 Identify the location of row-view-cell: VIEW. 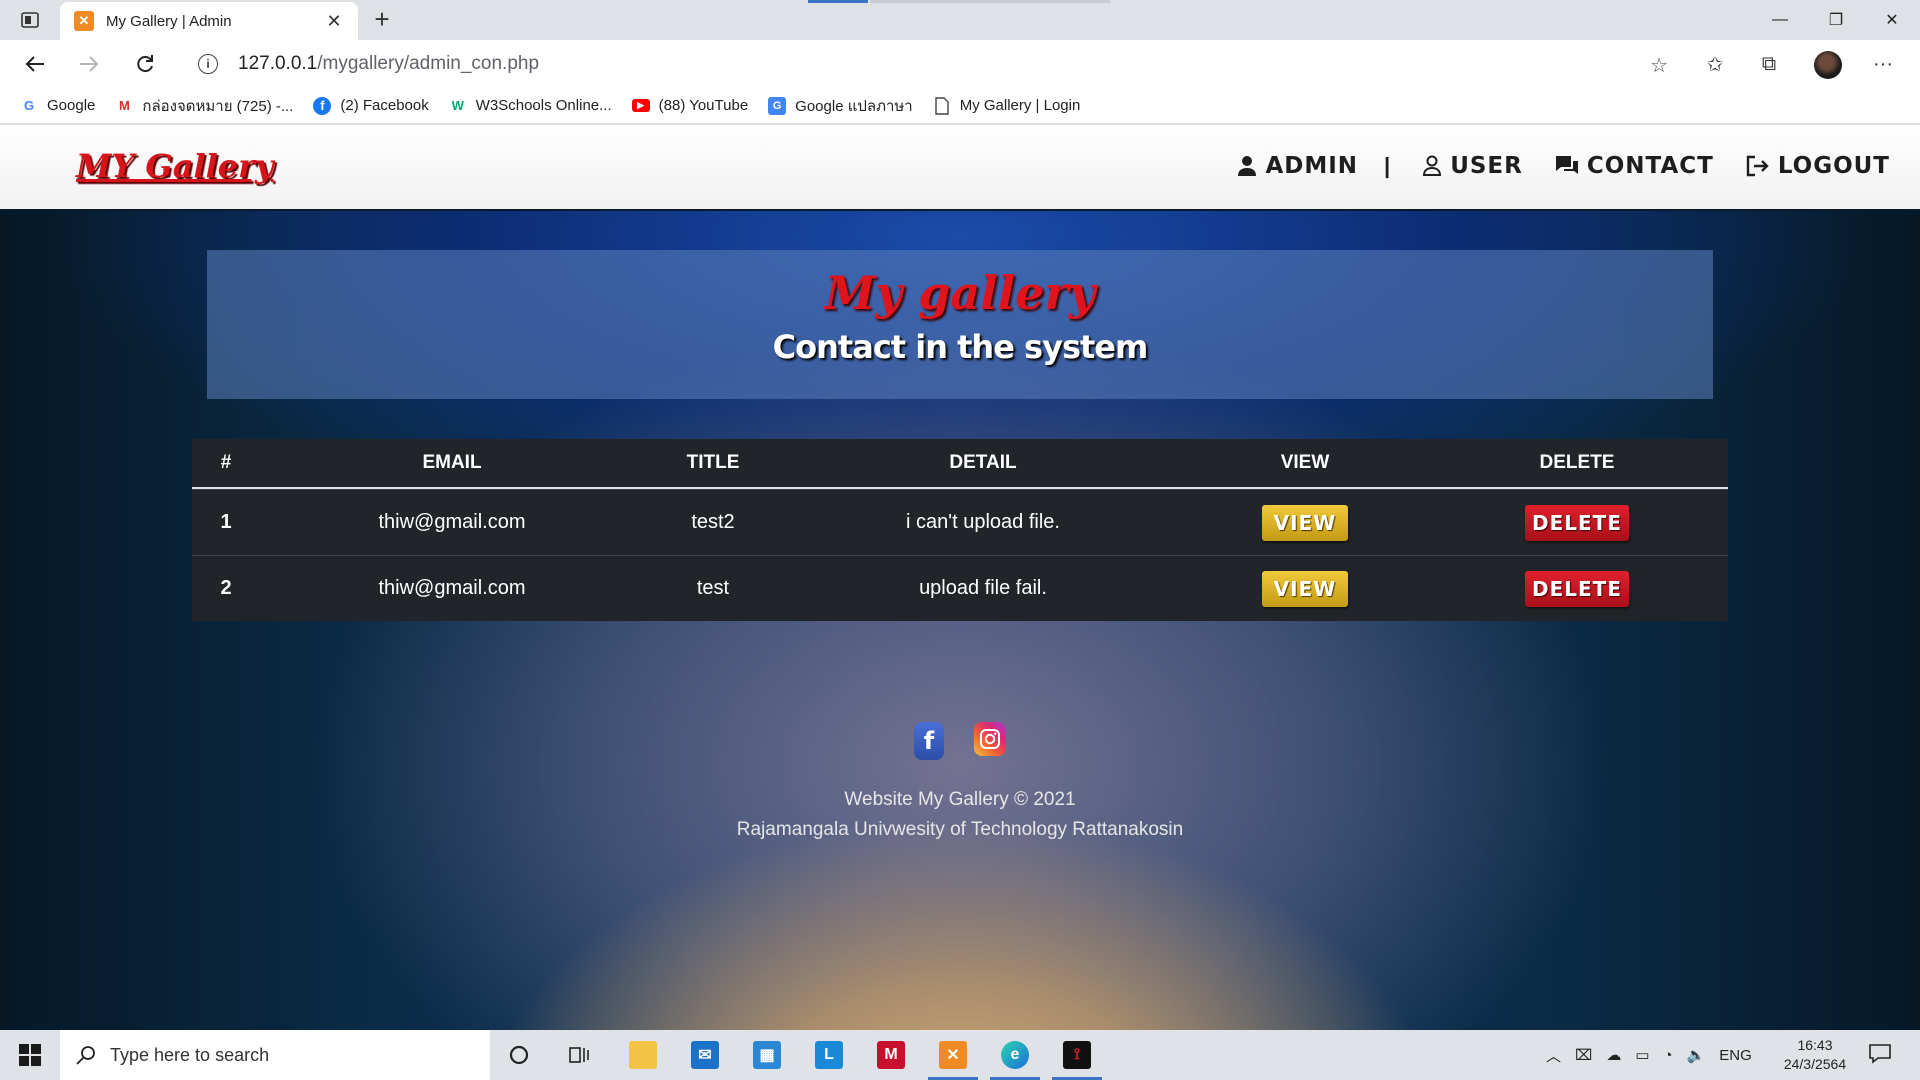
(1305, 522).